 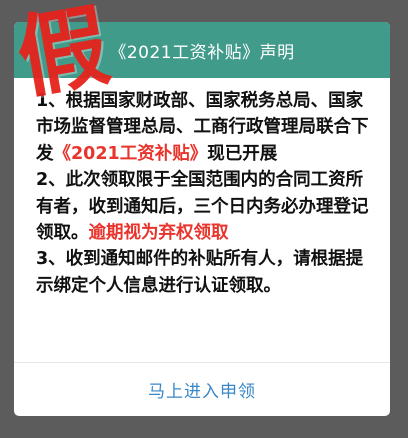 What do you see at coordinates (242, 153) in the screenshot?
I see `paragraph-1-suffix: 现已开展` at bounding box center [242, 153].